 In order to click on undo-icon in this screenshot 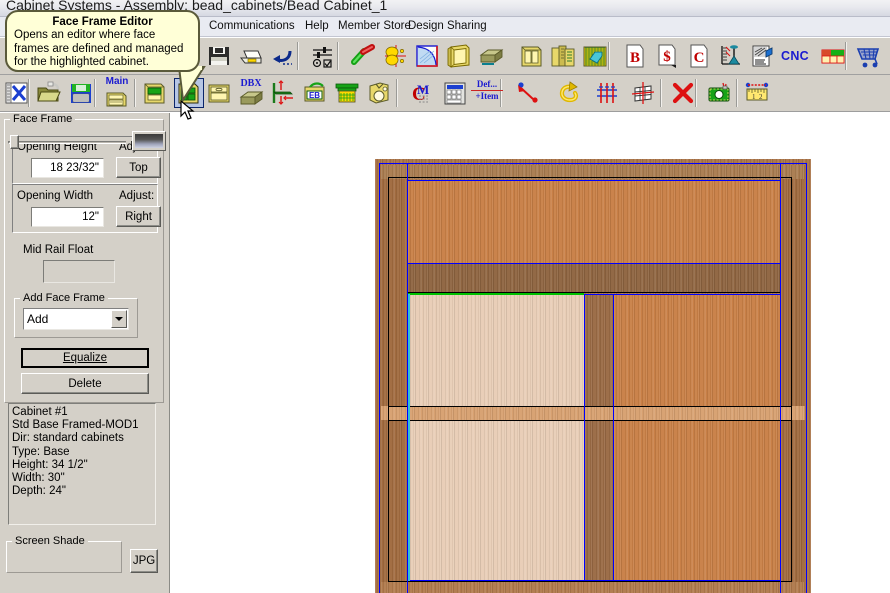, I will do `click(283, 56)`.